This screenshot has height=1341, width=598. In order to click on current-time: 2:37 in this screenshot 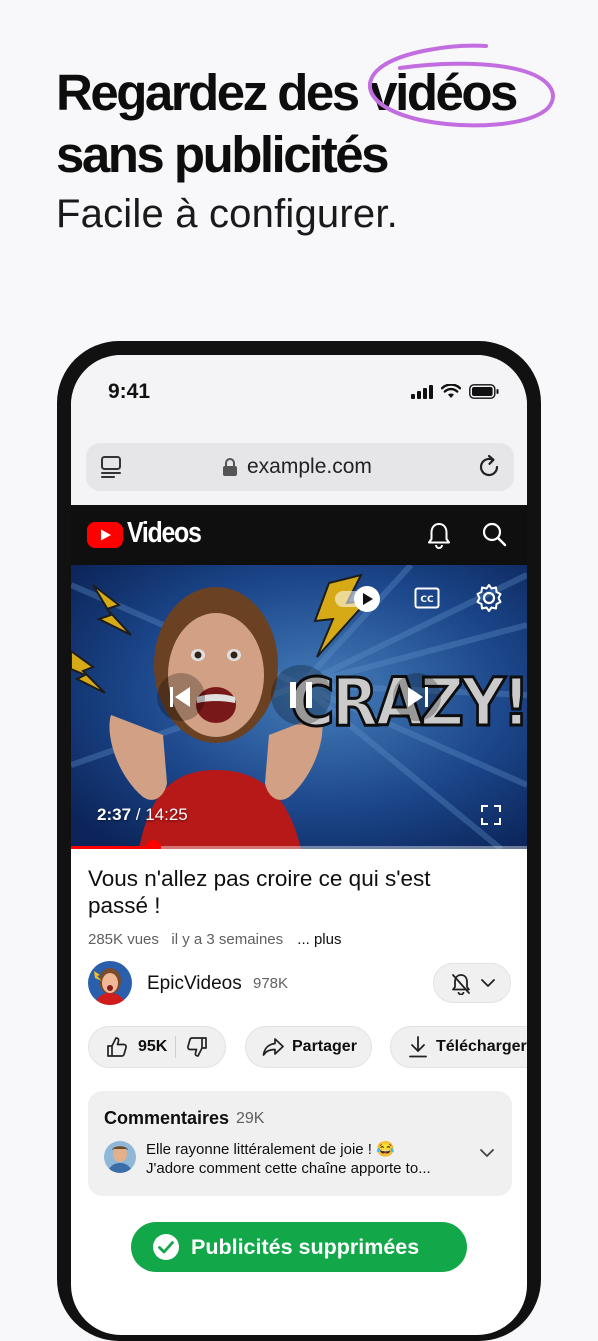, I will do `click(114, 814)`.